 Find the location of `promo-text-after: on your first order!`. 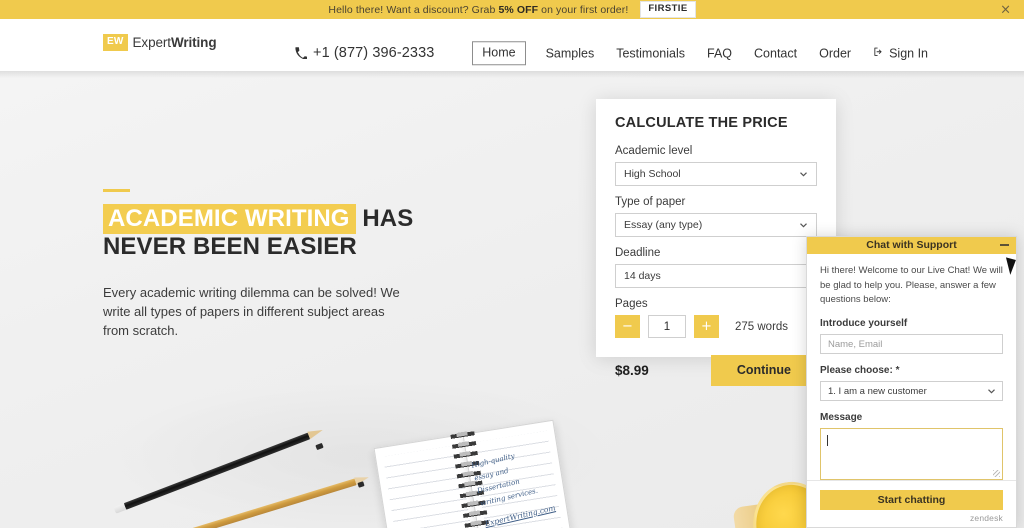

promo-text-after: on your first order! is located at coordinates (583, 9).